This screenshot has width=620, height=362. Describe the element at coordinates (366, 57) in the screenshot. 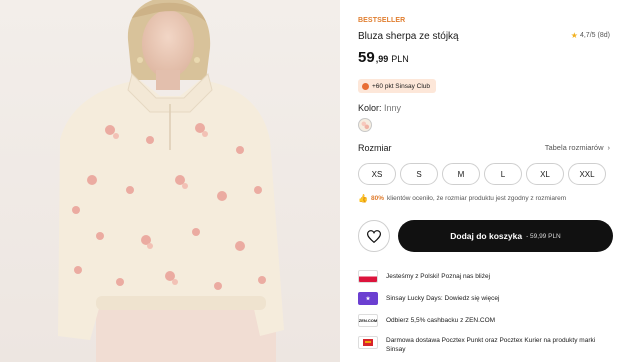

I see `price-main: 59` at that location.